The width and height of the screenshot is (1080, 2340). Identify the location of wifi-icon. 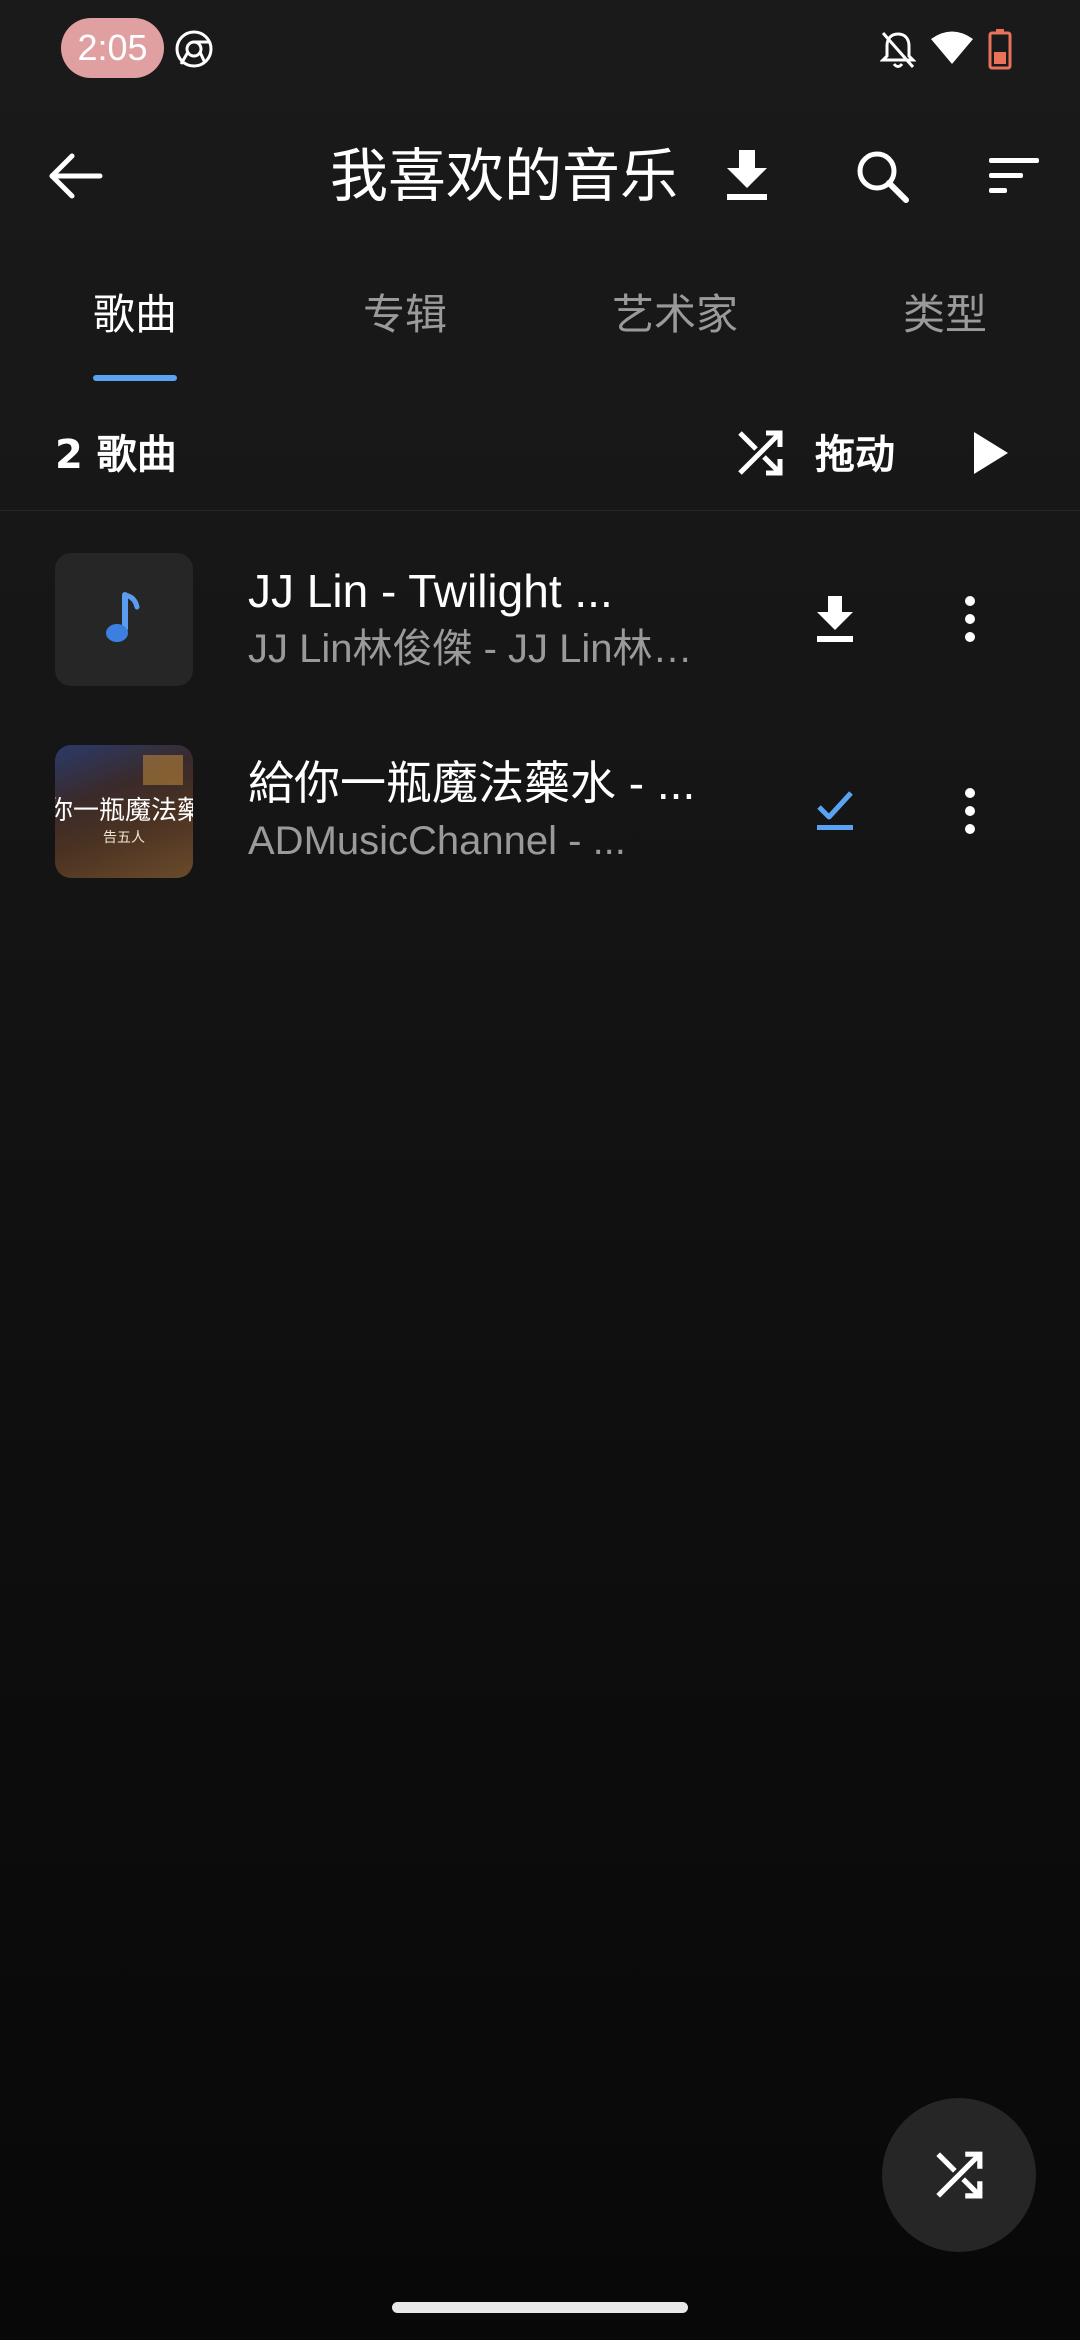
(952, 47).